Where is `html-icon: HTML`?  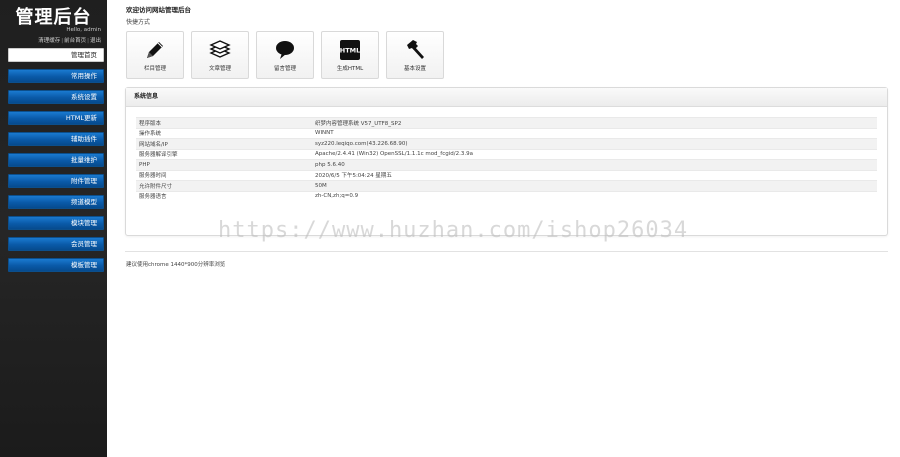
html-icon: HTML is located at coordinates (350, 50).